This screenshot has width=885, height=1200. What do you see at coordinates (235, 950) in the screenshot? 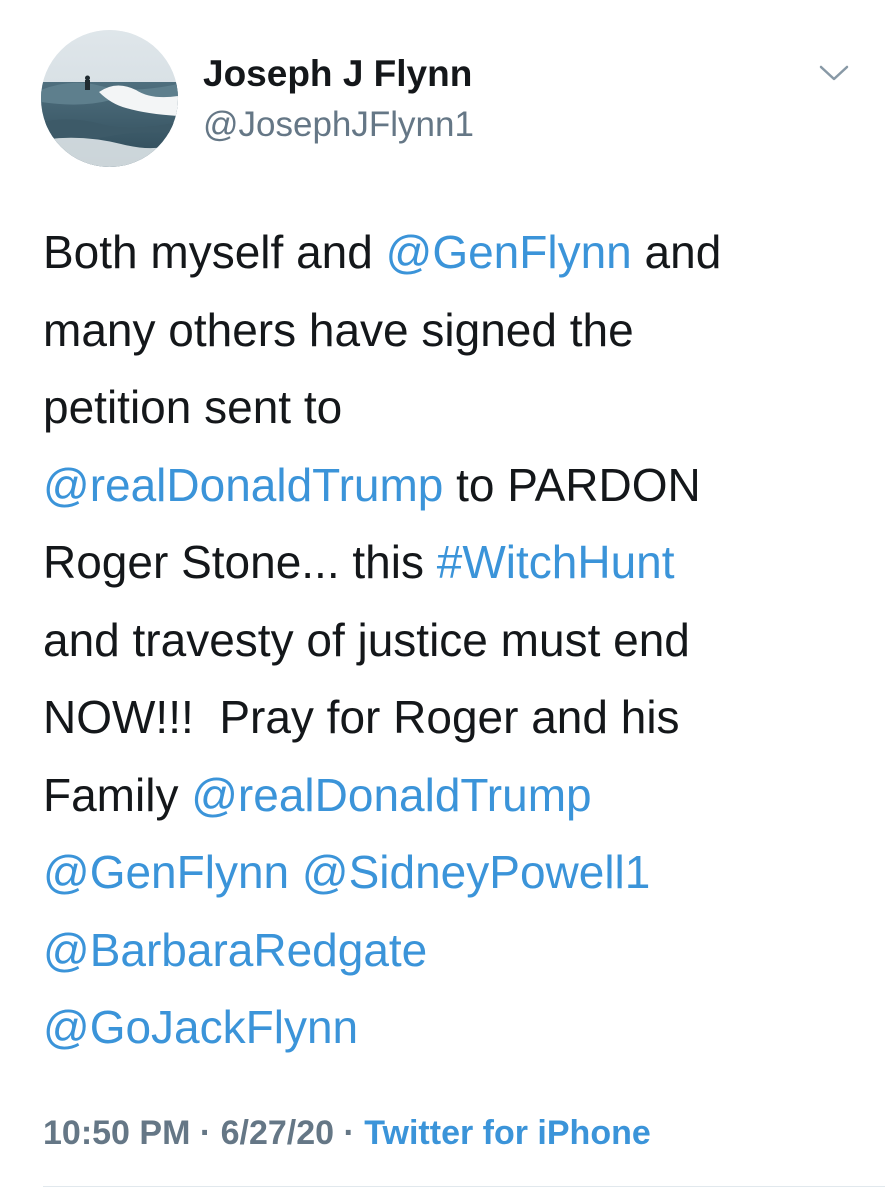
I see `mention-link: @BarbaraRedgate` at bounding box center [235, 950].